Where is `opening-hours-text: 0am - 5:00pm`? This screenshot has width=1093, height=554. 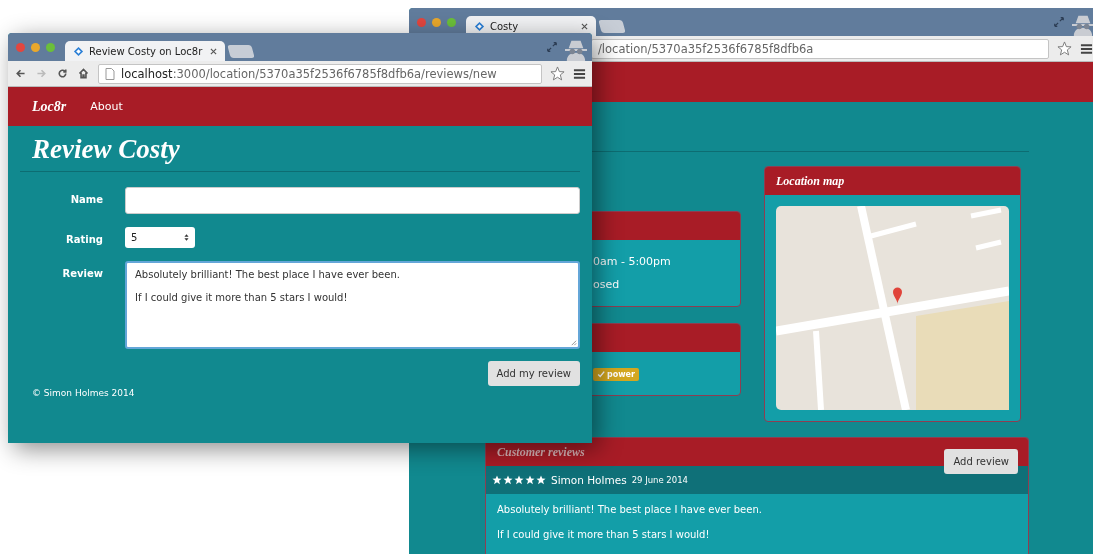 opening-hours-text: 0am - 5:00pm is located at coordinates (632, 262).